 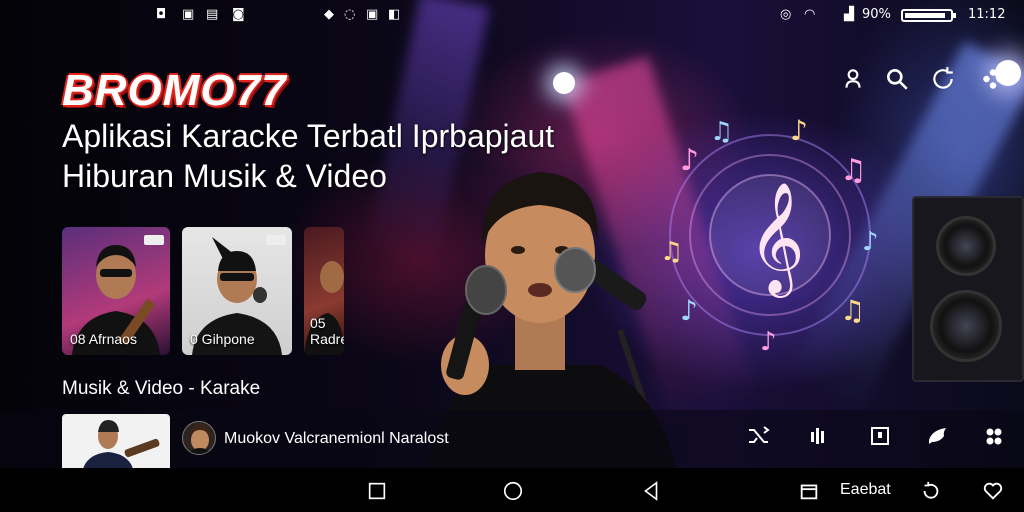 I want to click on bird-icon, so click(x=938, y=436).